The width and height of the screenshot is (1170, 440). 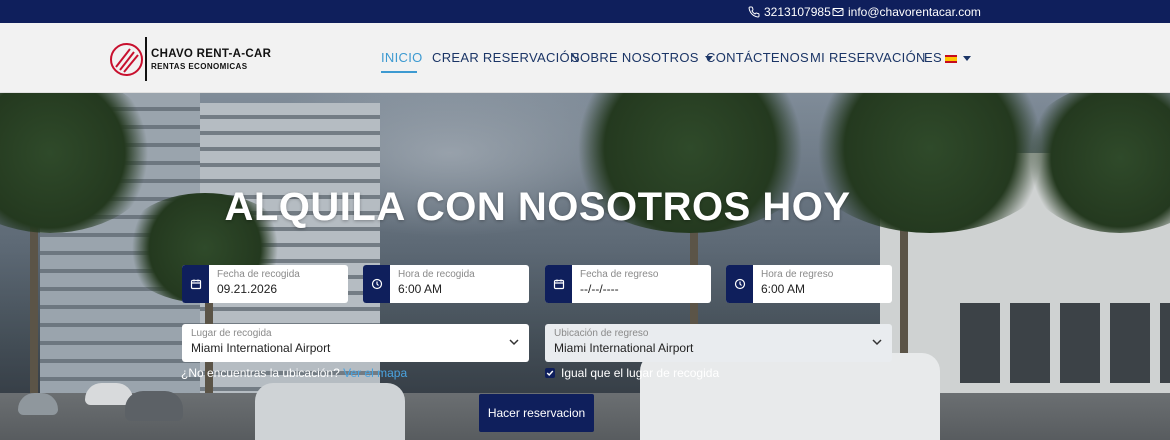 I want to click on nav-mi-reservacion: MI RESERVACIÓN, so click(x=868, y=57).